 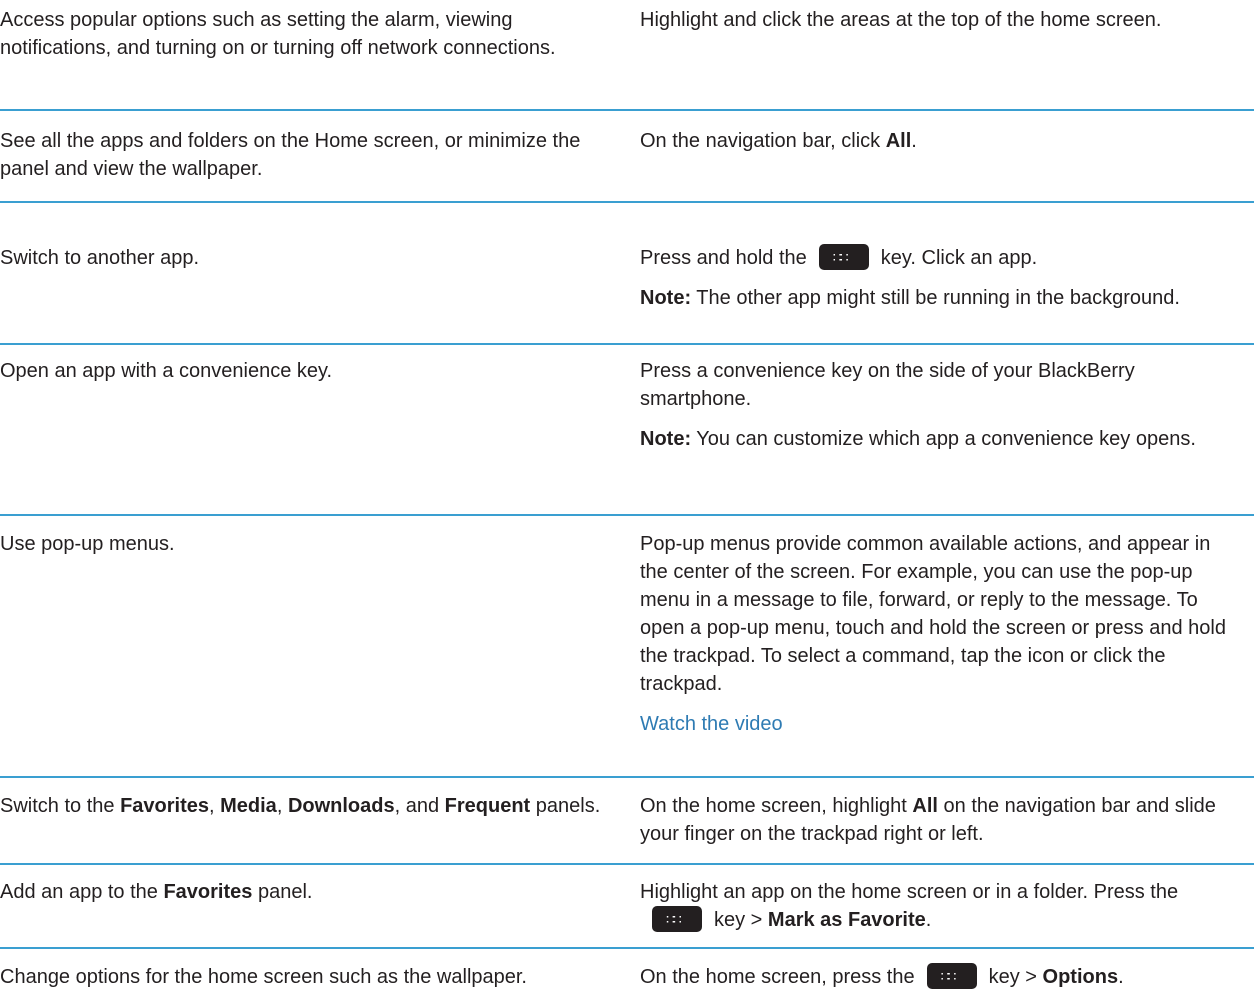 I want to click on downloads-label: Downloads, so click(x=341, y=806).